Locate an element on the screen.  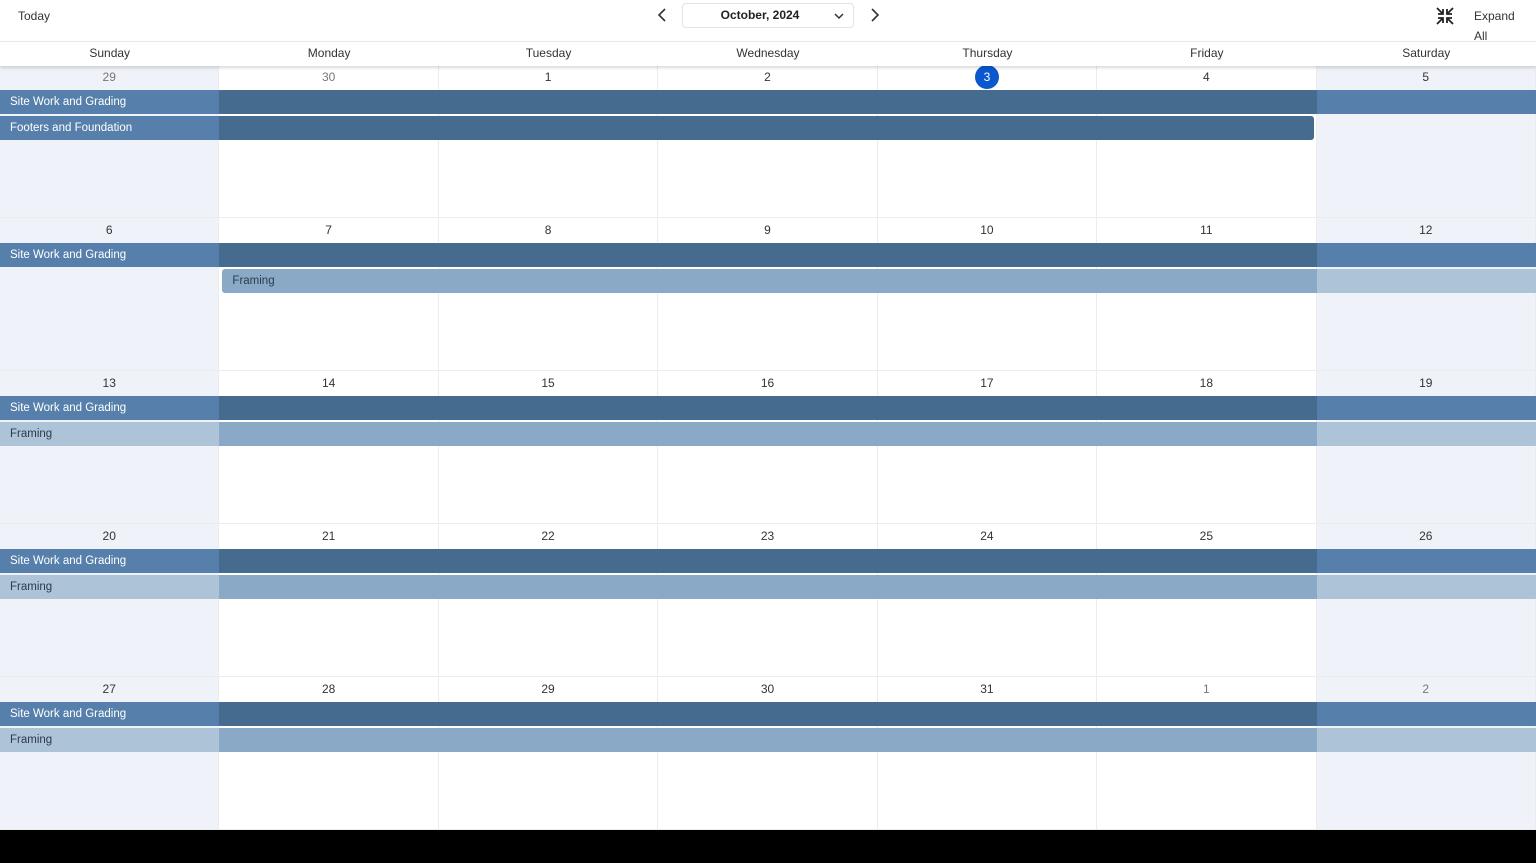
day-cell: 28 is located at coordinates (329, 753).